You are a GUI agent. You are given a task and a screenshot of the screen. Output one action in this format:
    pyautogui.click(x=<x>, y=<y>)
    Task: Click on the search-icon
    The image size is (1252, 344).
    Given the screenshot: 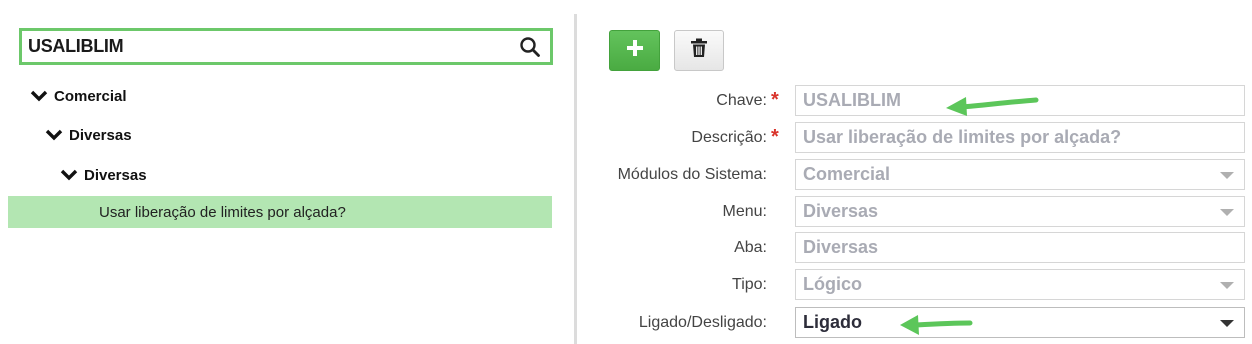 What is the action you would take?
    pyautogui.click(x=530, y=47)
    